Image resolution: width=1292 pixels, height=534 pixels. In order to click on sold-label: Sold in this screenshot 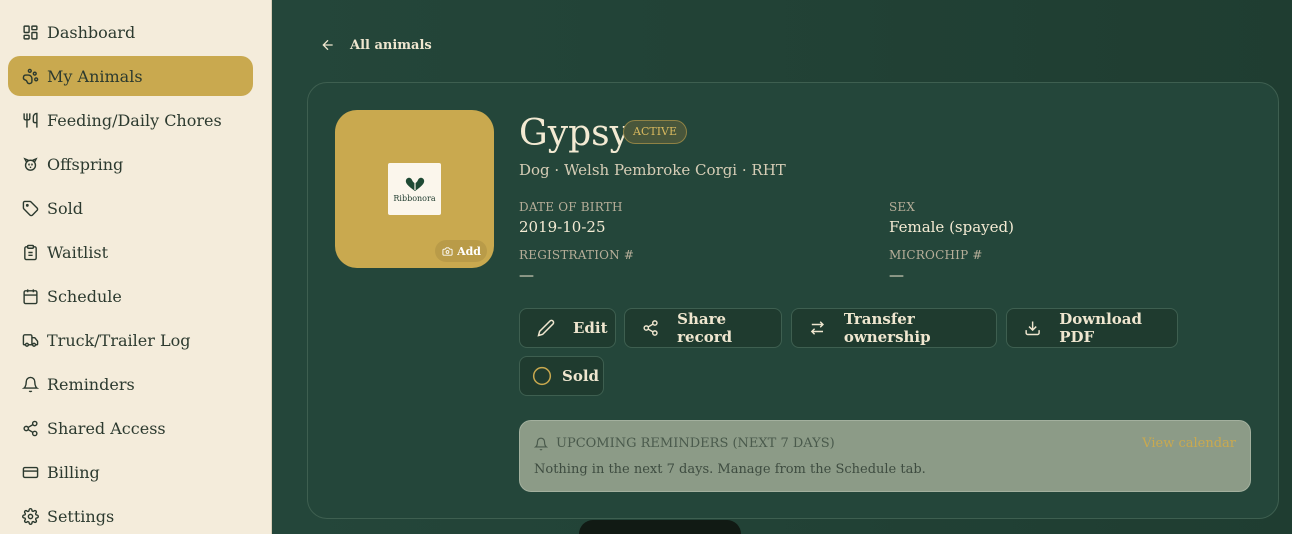, I will do `click(581, 376)`.